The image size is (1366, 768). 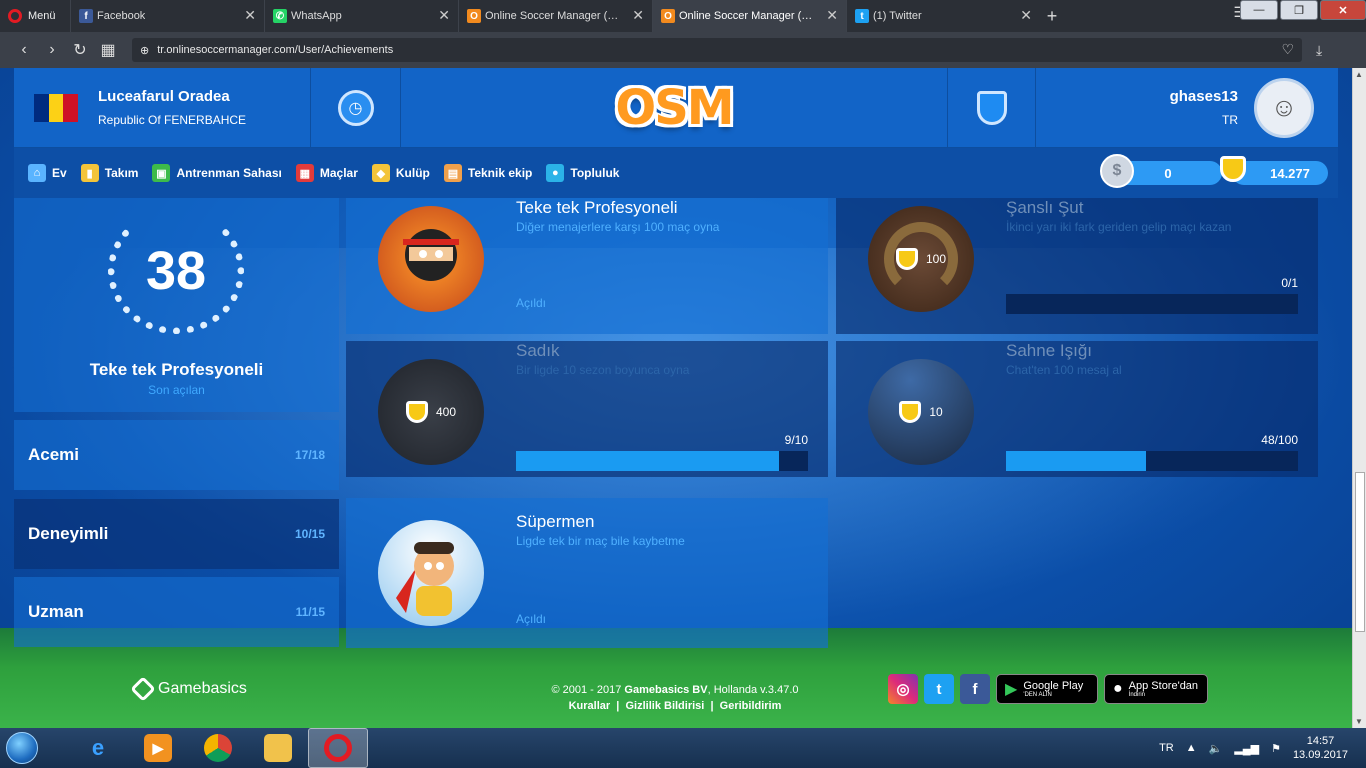 I want to click on google-play-button: ▶ Google Play 'DEN ALIN, so click(x=1047, y=689).